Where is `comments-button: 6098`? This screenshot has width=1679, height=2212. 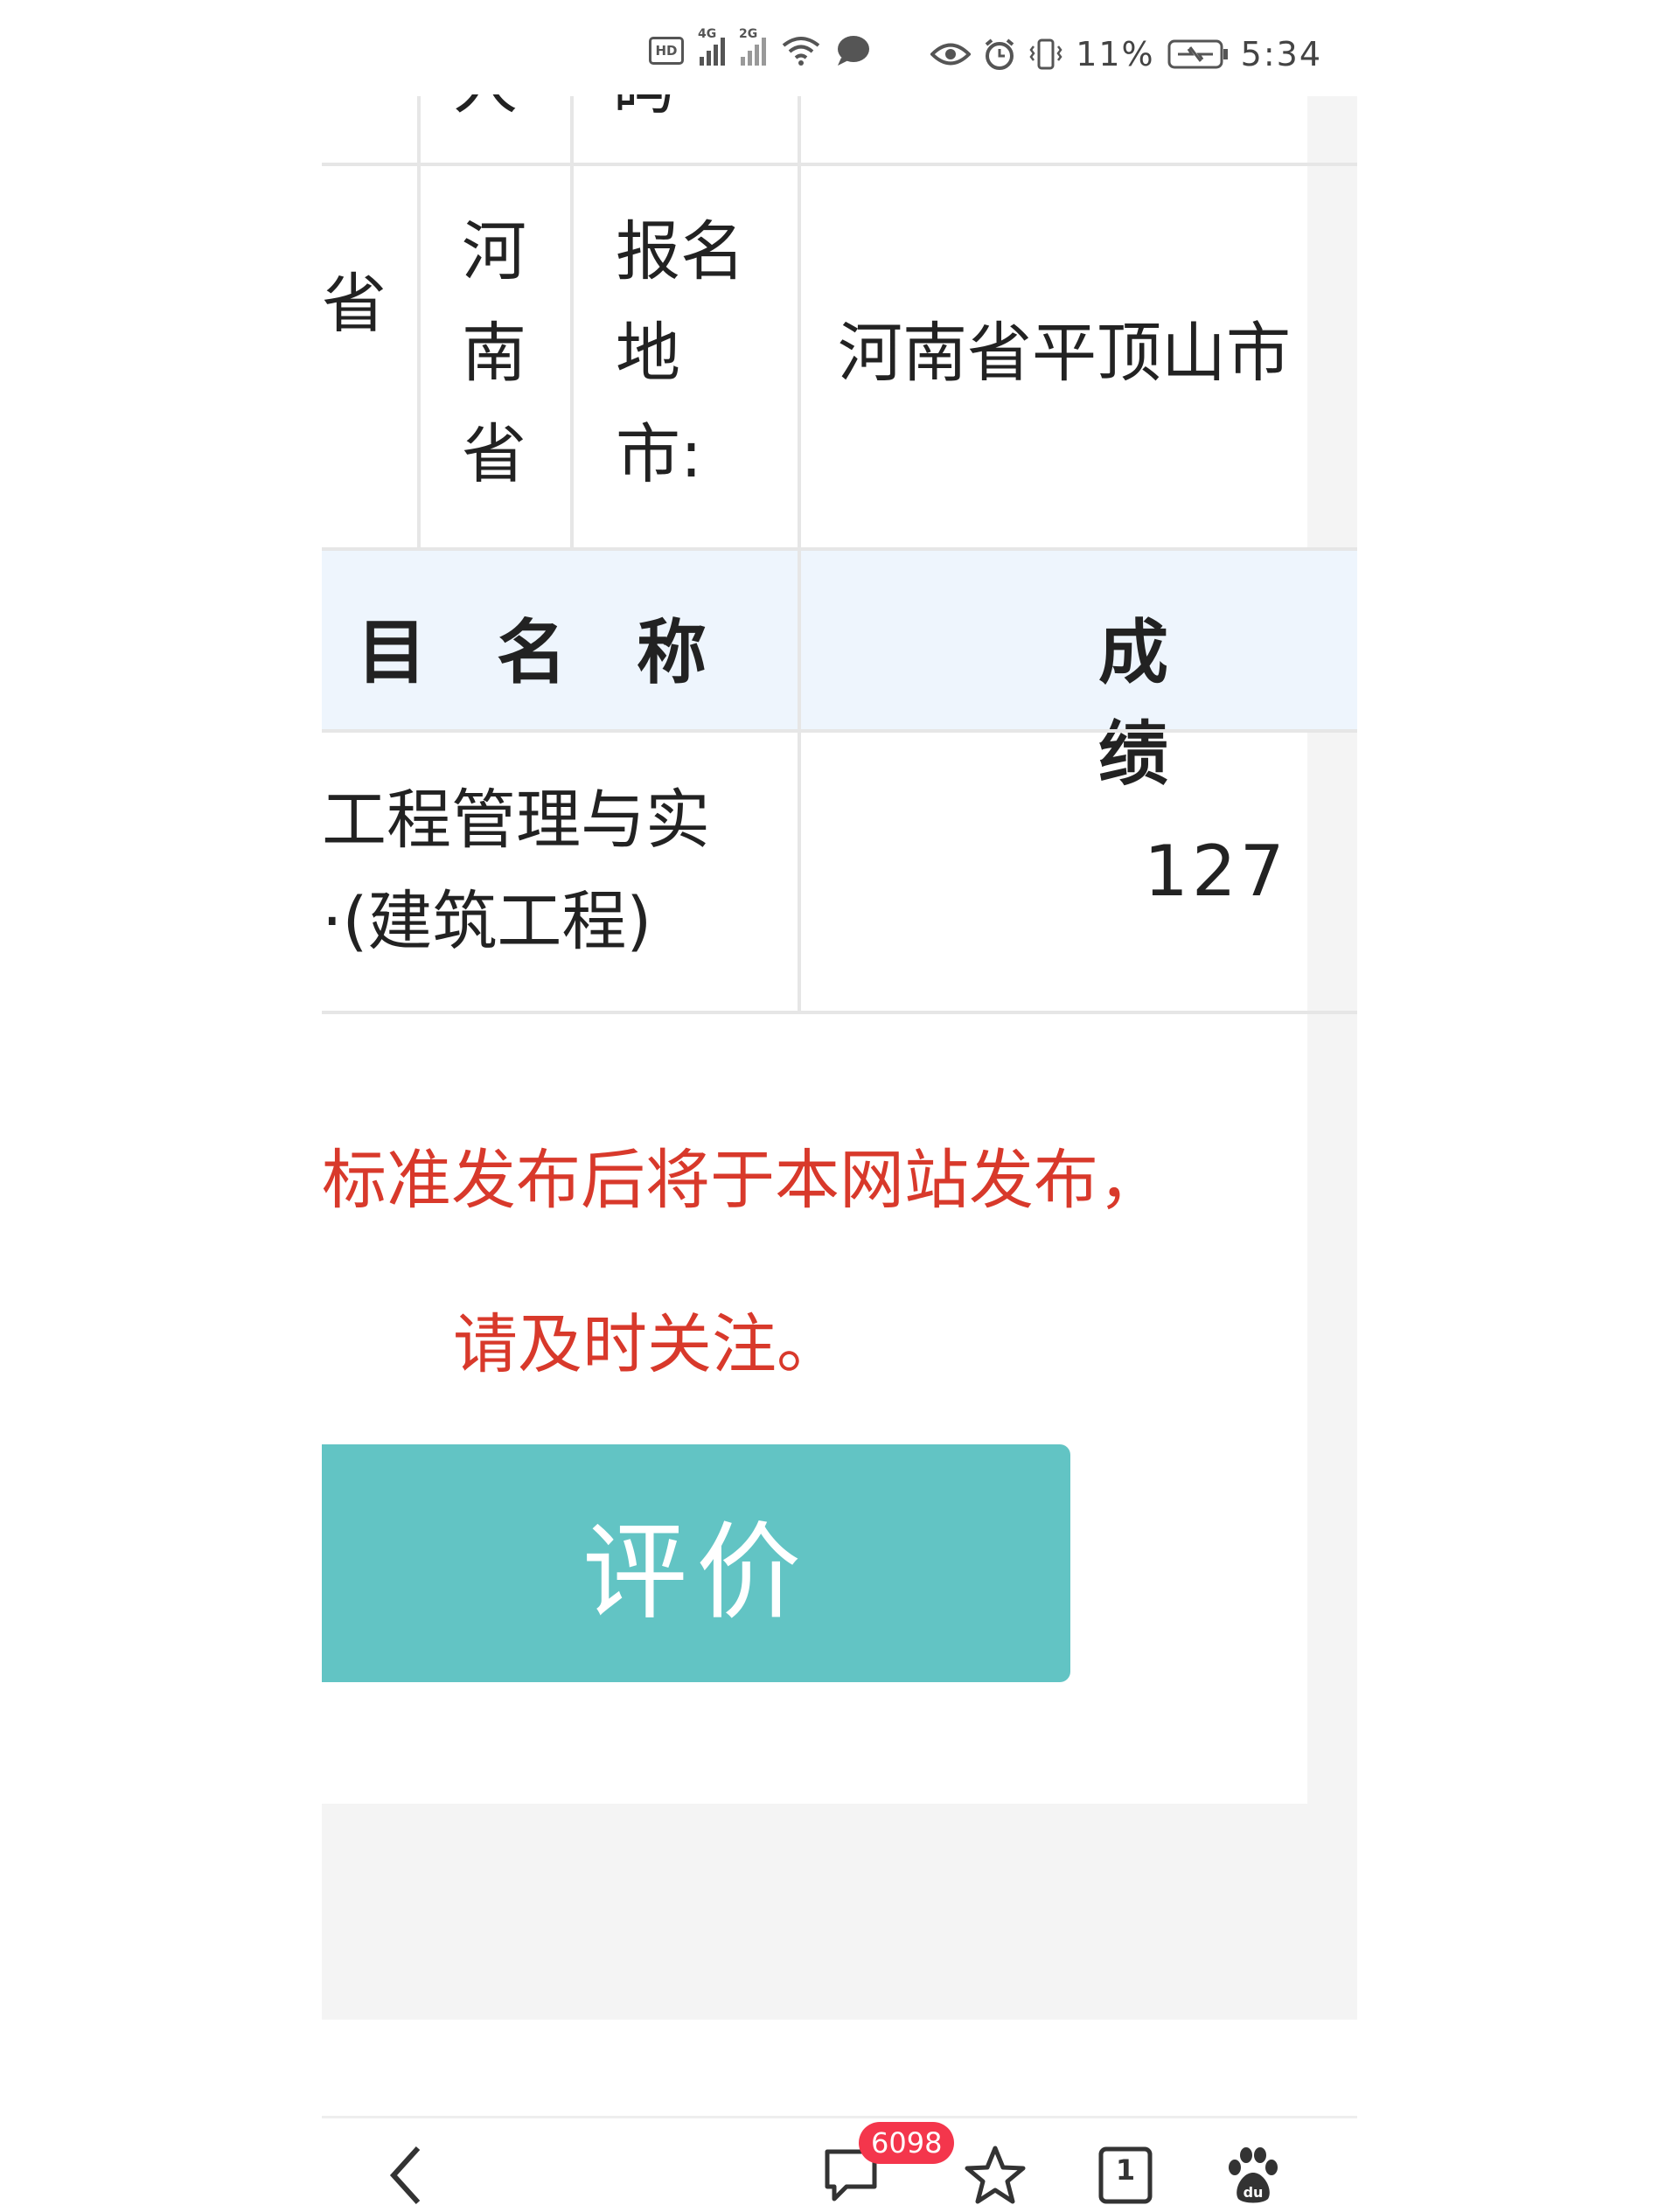 comments-button: 6098 is located at coordinates (888, 2165).